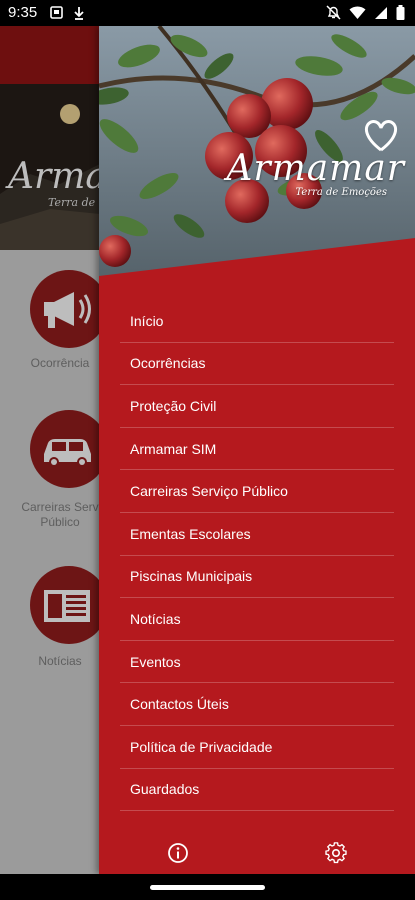  I want to click on cellular-signal-icon, so click(381, 15).